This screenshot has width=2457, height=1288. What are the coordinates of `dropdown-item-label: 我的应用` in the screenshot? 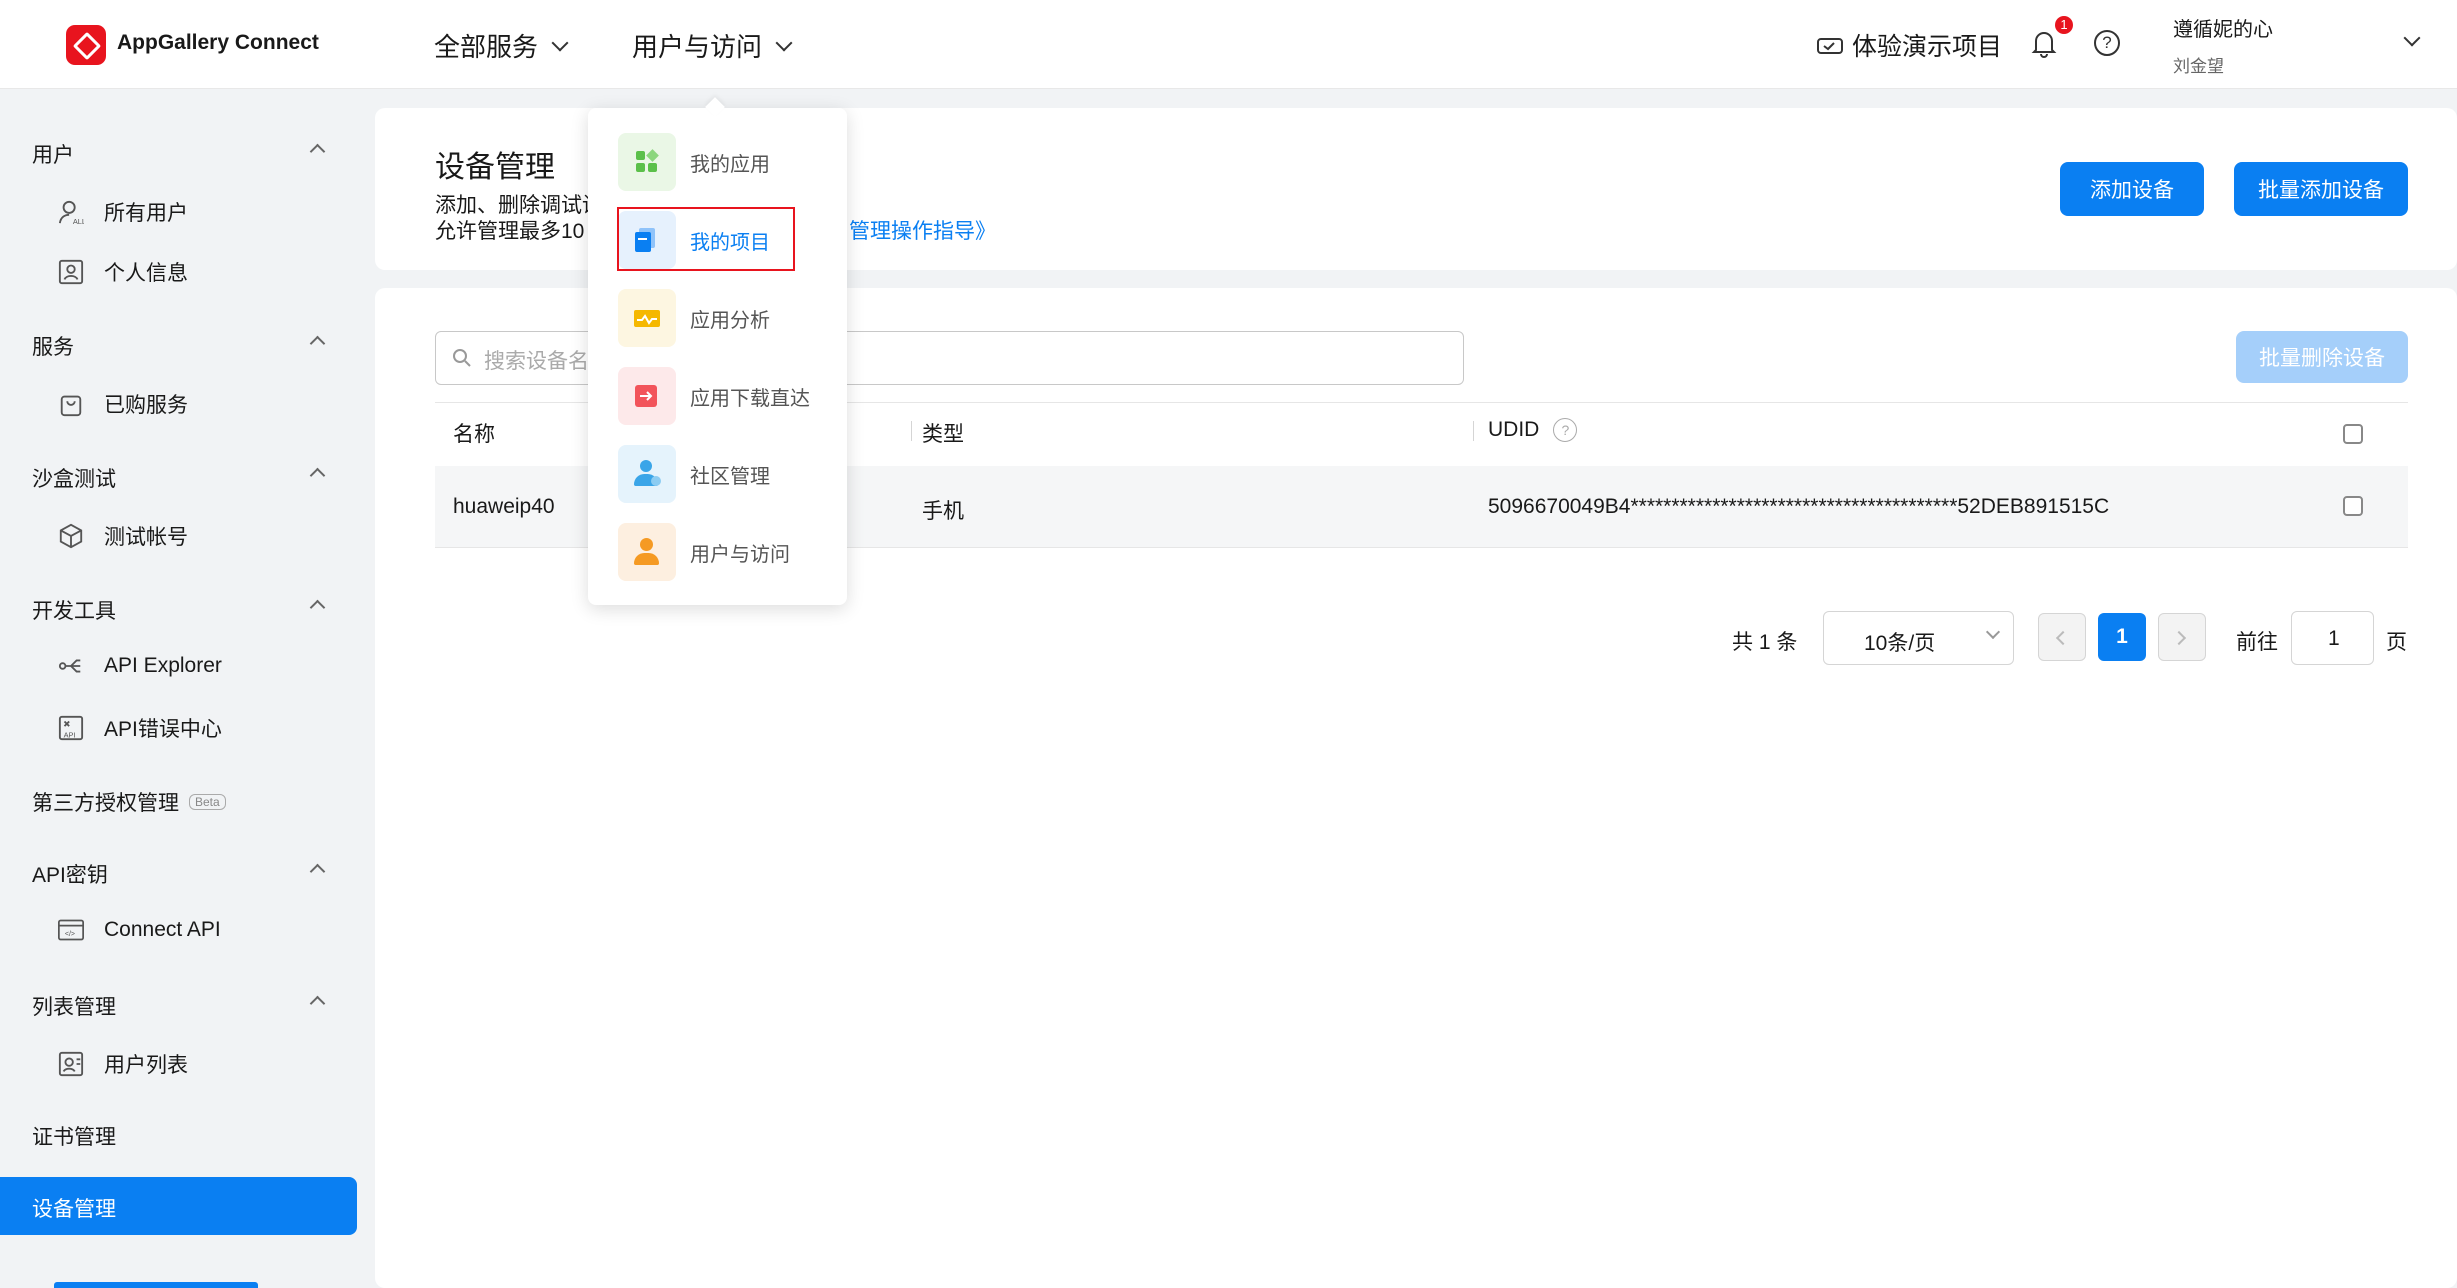 It's located at (730, 164).